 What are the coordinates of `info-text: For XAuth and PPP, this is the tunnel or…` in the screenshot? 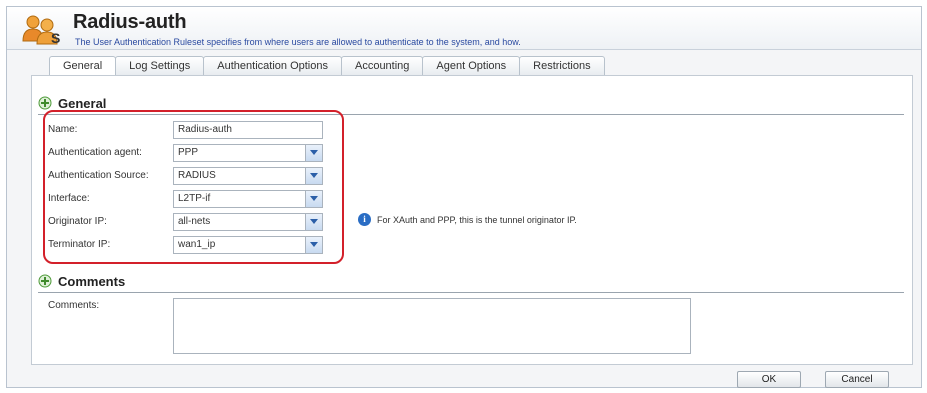 It's located at (477, 219).